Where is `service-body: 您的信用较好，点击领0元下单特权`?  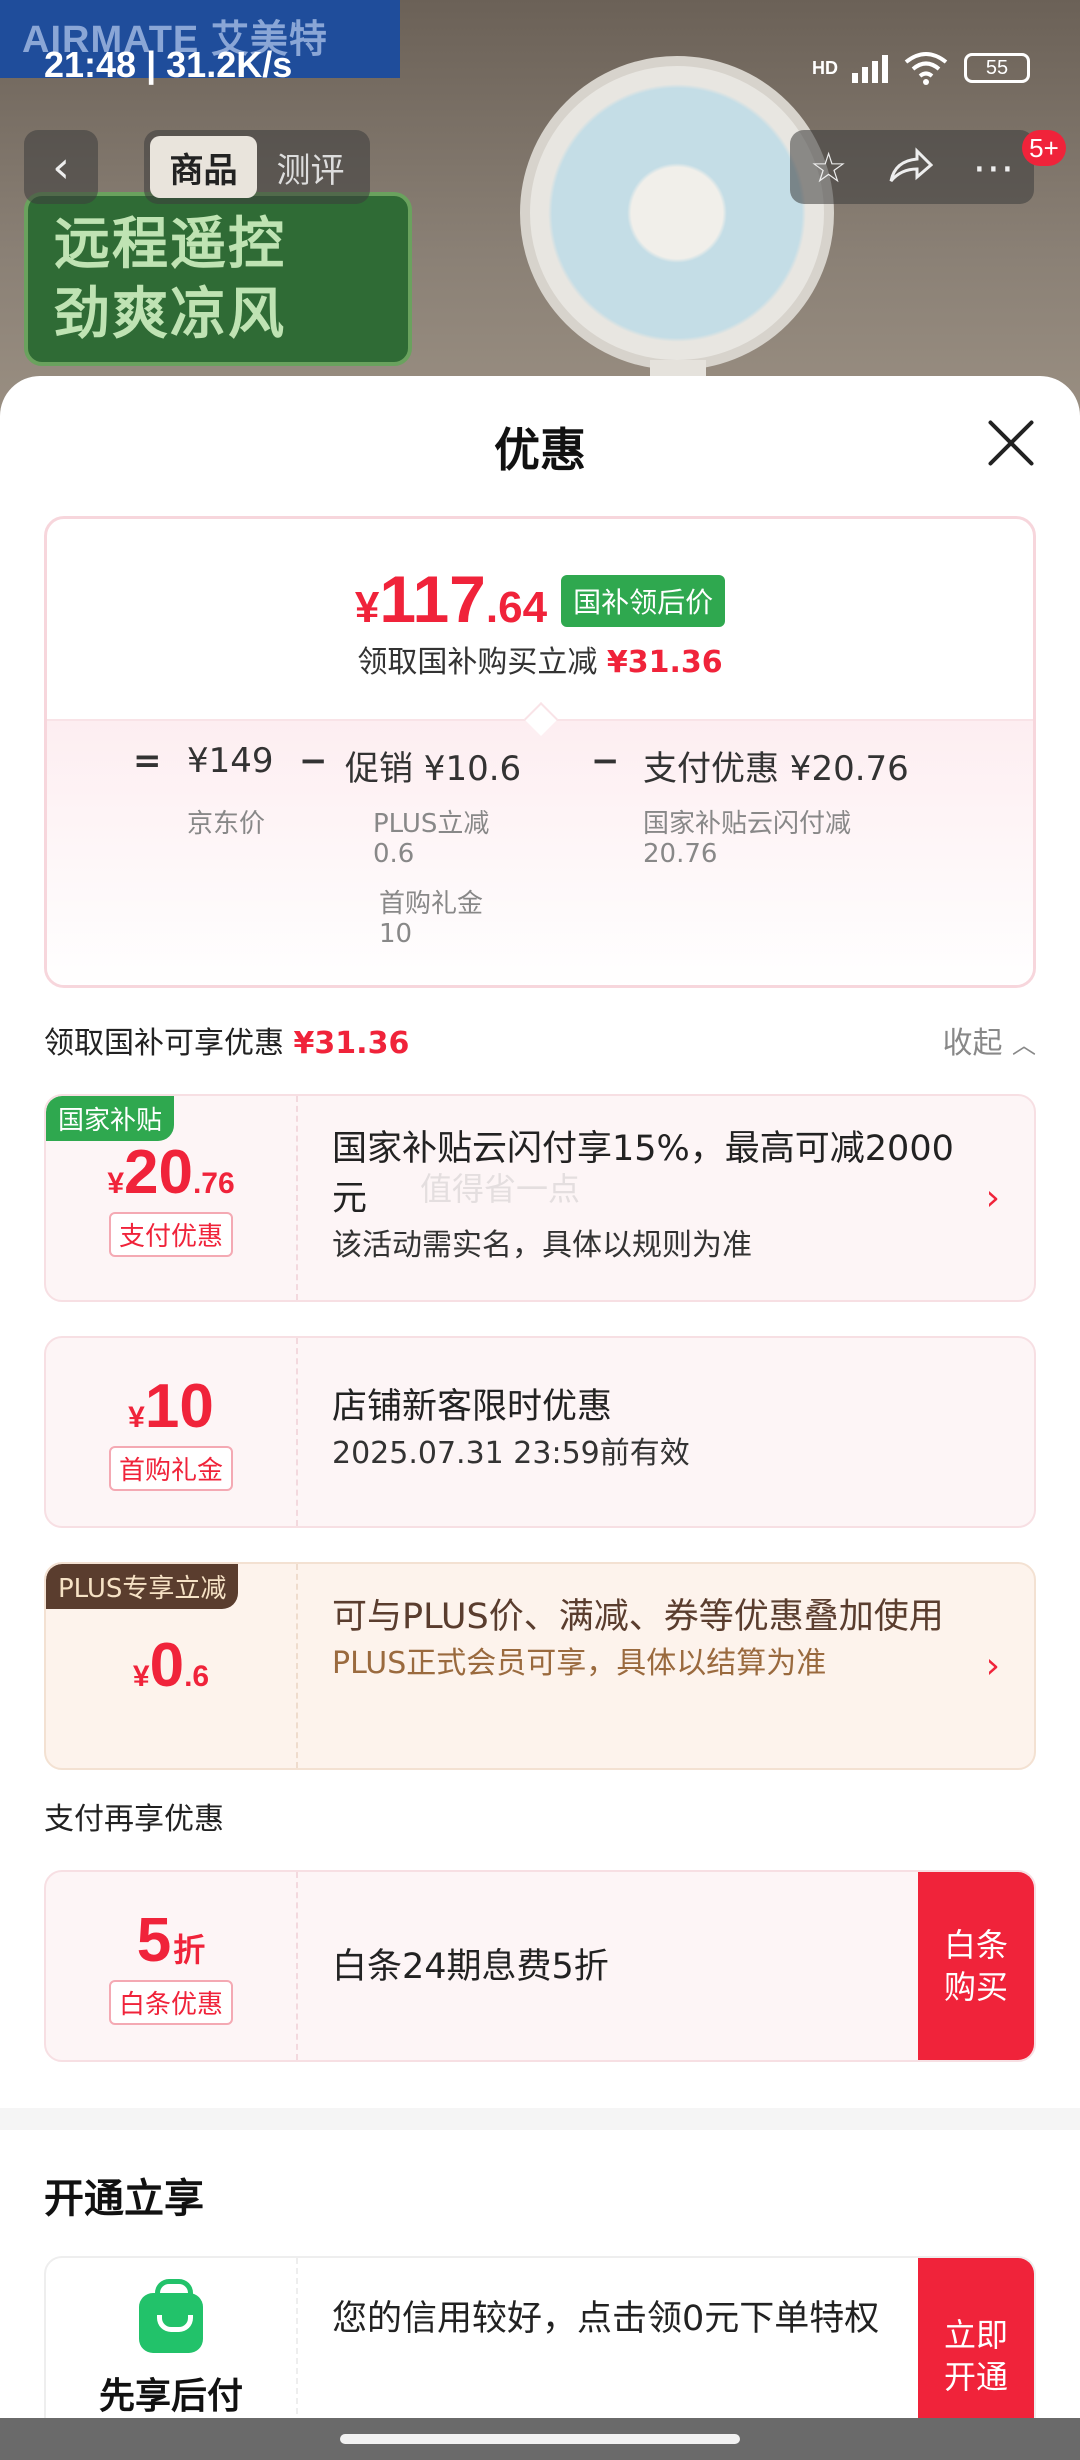 service-body: 您的信用较好，点击领0元下单特权 is located at coordinates (613, 2319).